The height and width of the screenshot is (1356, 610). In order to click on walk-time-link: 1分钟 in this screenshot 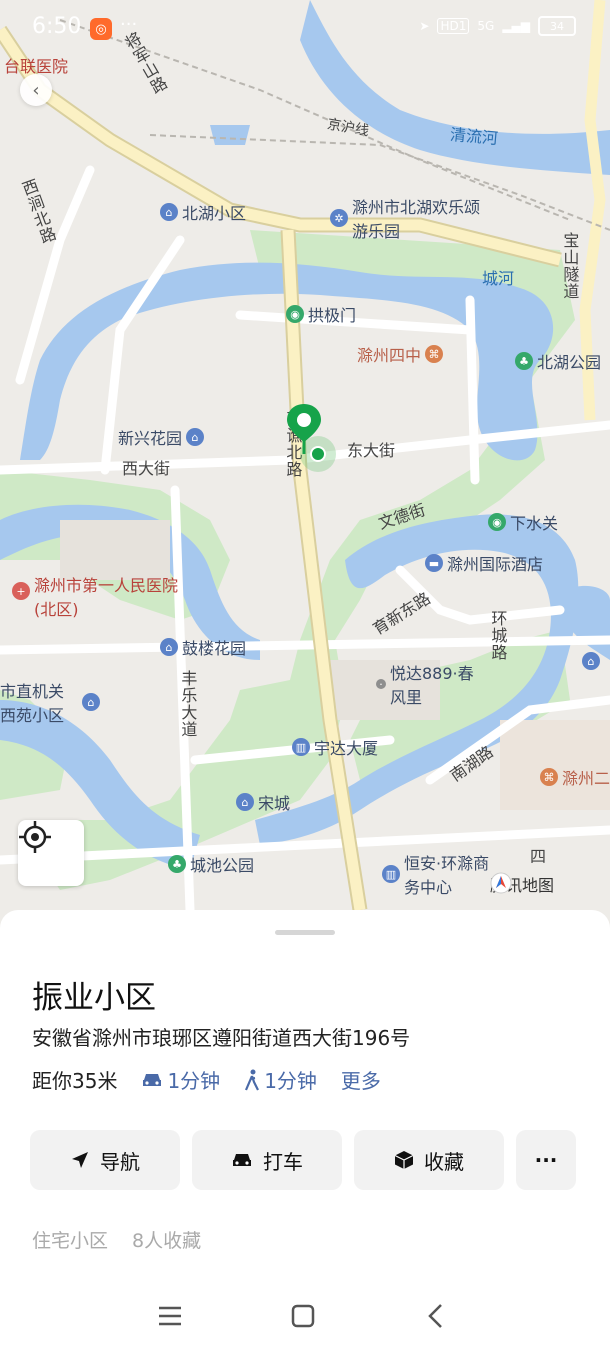, I will do `click(280, 1079)`.